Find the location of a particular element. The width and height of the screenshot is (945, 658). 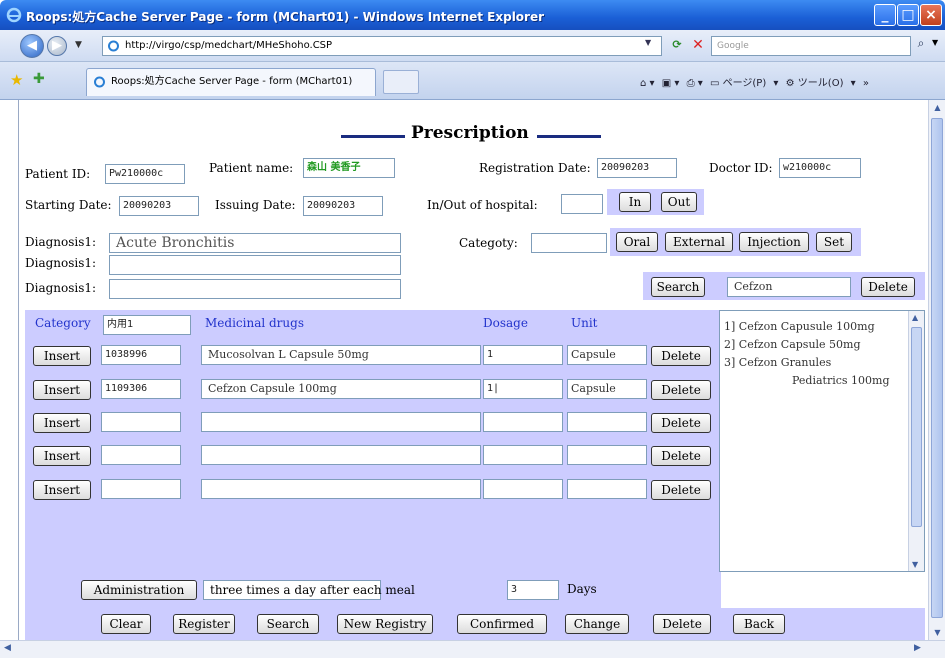

dosage-field-2: 1| is located at coordinates (523, 389).